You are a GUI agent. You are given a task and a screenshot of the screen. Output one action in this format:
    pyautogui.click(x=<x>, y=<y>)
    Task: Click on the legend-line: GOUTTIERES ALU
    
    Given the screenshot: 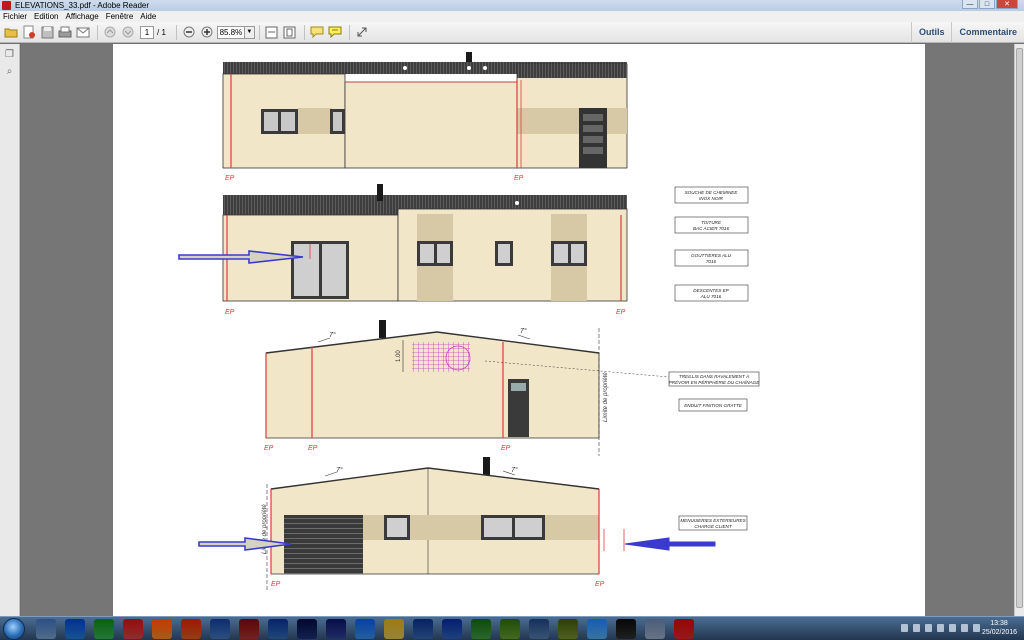 What is the action you would take?
    pyautogui.click(x=711, y=255)
    